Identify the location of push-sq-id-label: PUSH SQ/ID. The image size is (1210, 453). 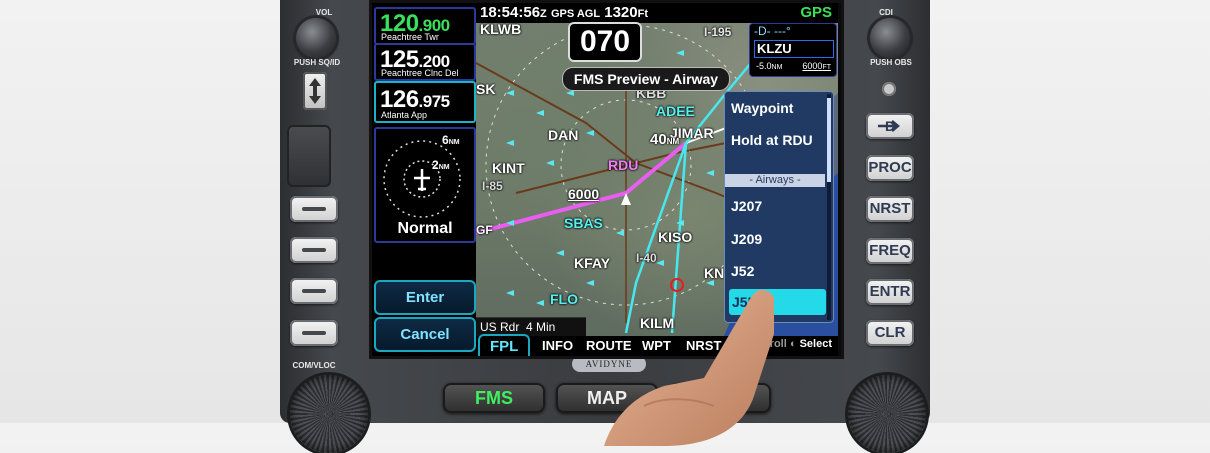
(317, 62).